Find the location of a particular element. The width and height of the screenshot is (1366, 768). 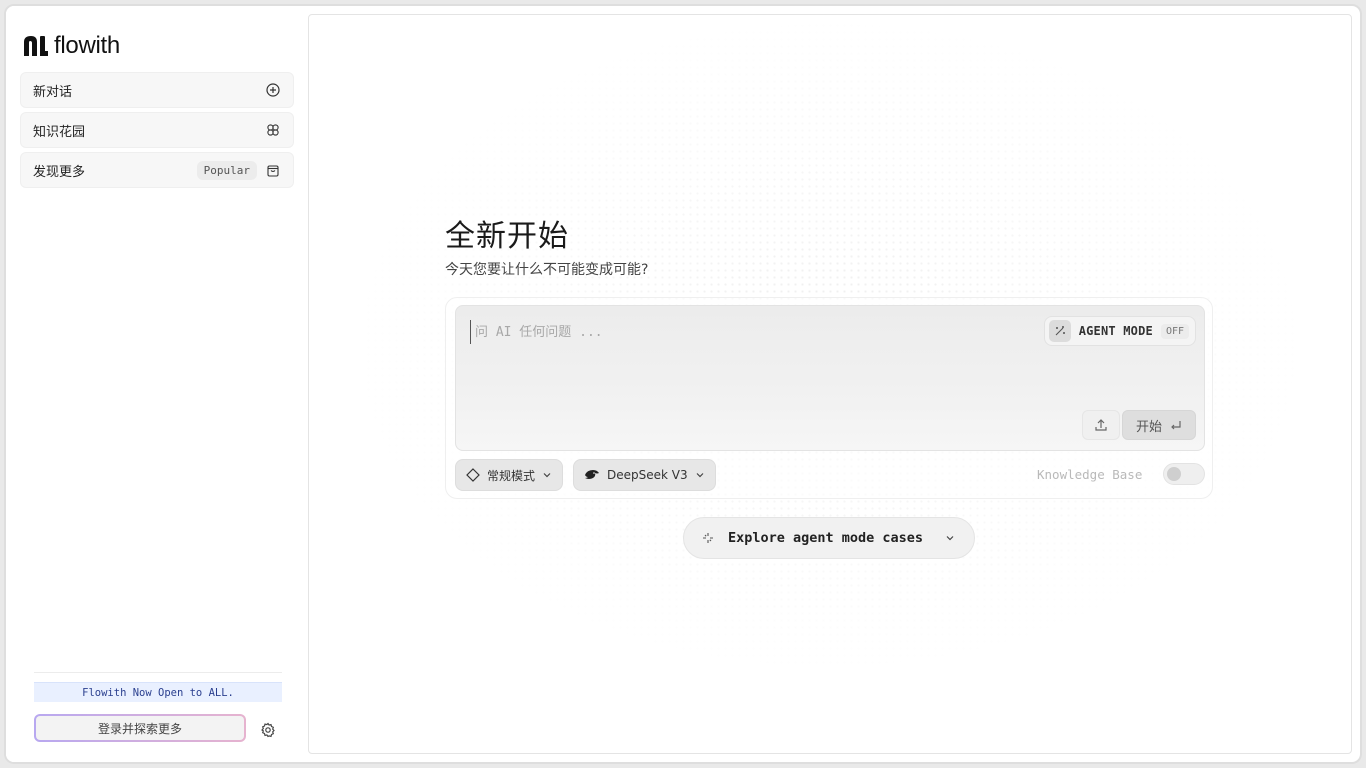

sidebar-divider is located at coordinates (158, 672).